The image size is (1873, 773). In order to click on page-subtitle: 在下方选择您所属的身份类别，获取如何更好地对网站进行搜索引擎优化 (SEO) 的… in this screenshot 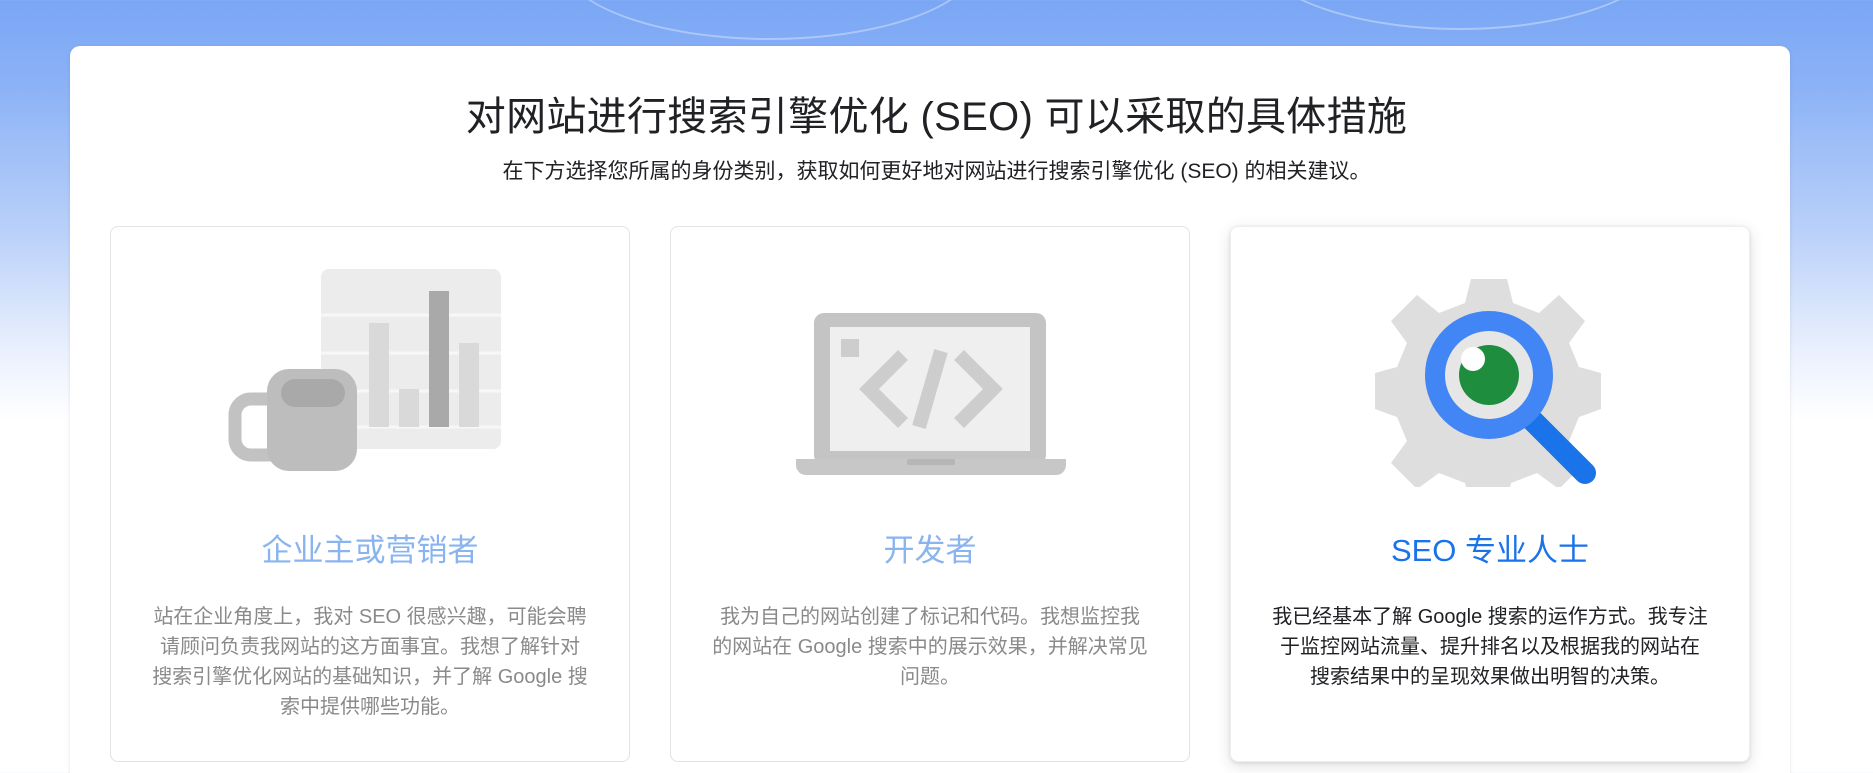, I will do `click(936, 171)`.